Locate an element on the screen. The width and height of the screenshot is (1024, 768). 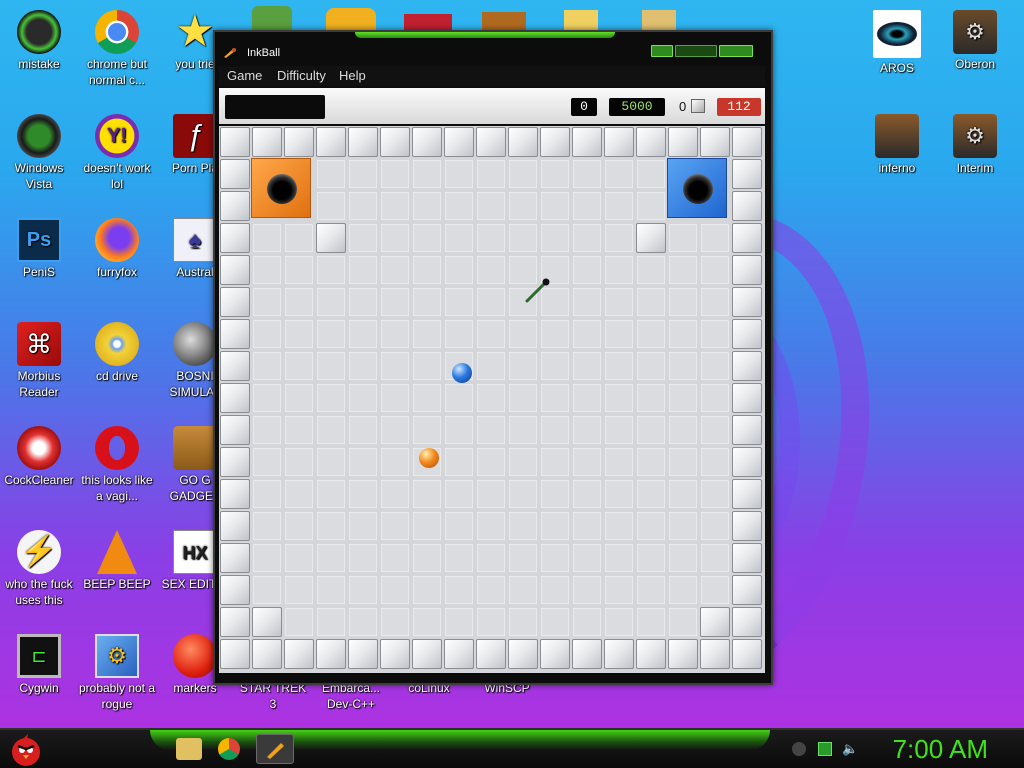
inkball-app-icon is located at coordinates (230, 52).